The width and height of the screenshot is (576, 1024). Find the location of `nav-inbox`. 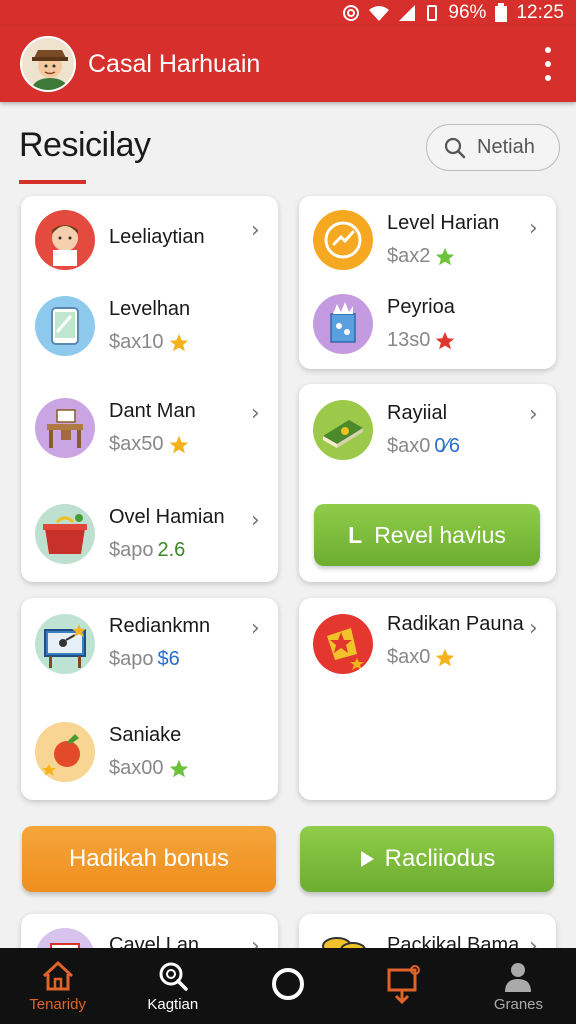

nav-inbox is located at coordinates (403, 986).